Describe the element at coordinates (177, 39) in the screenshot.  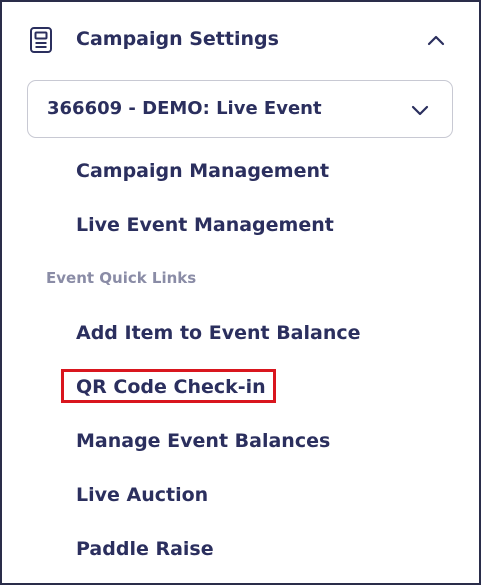
I see `section-title: Campaign Settings` at that location.